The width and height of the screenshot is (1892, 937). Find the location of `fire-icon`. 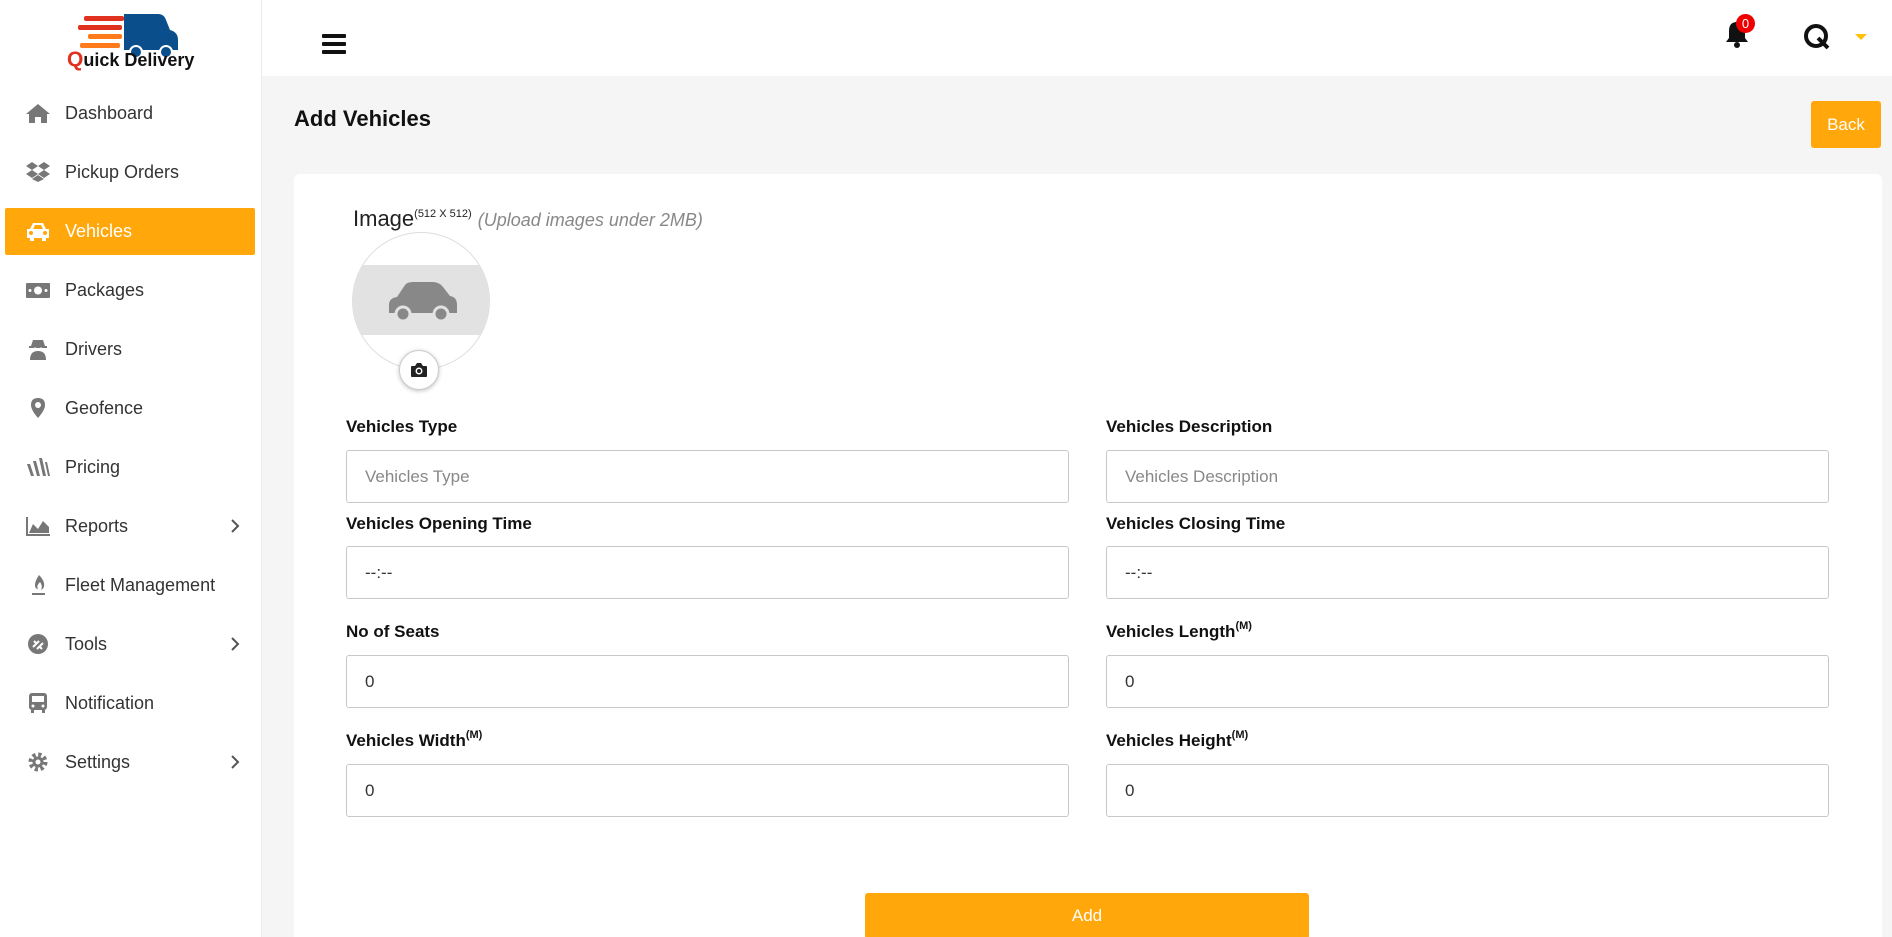

fire-icon is located at coordinates (38, 585).